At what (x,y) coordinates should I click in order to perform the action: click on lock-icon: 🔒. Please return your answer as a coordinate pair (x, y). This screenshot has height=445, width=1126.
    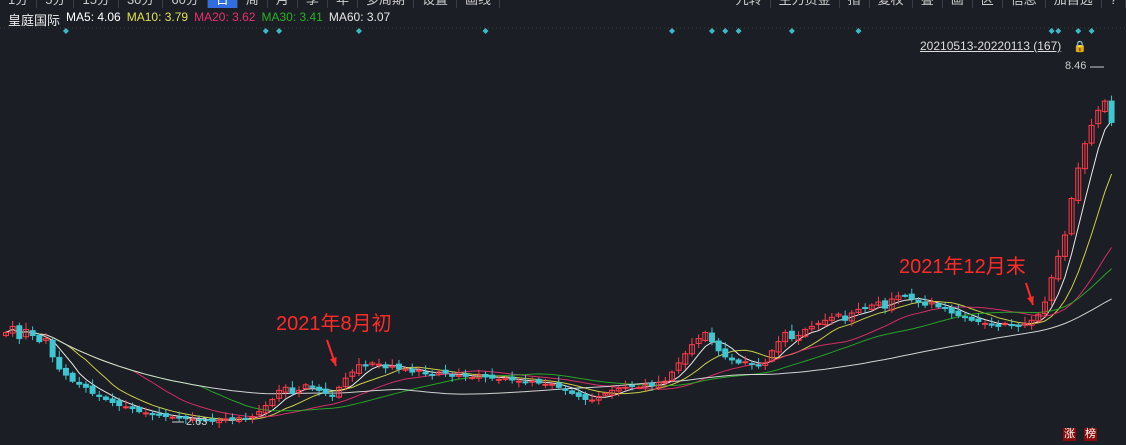
    Looking at the image, I should click on (1080, 46).